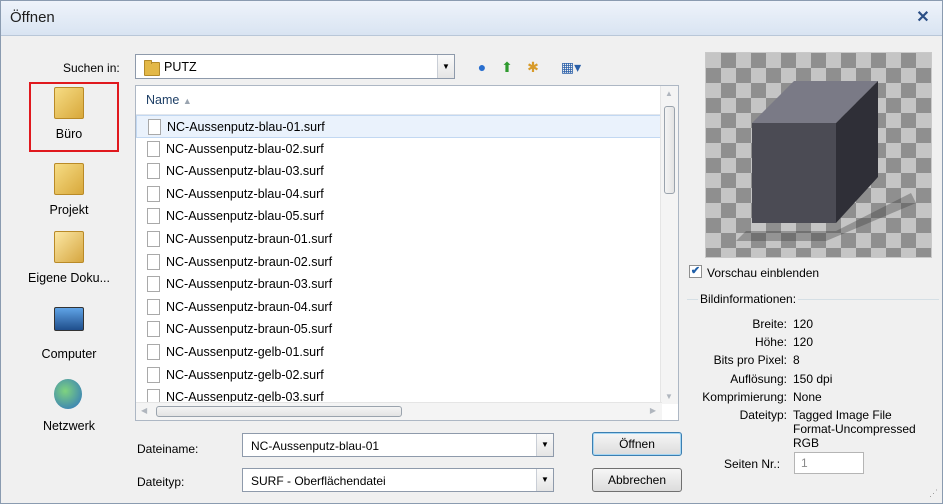 Image resolution: width=943 pixels, height=504 pixels. What do you see at coordinates (829, 463) in the screenshot?
I see `page-number-input: 1` at bounding box center [829, 463].